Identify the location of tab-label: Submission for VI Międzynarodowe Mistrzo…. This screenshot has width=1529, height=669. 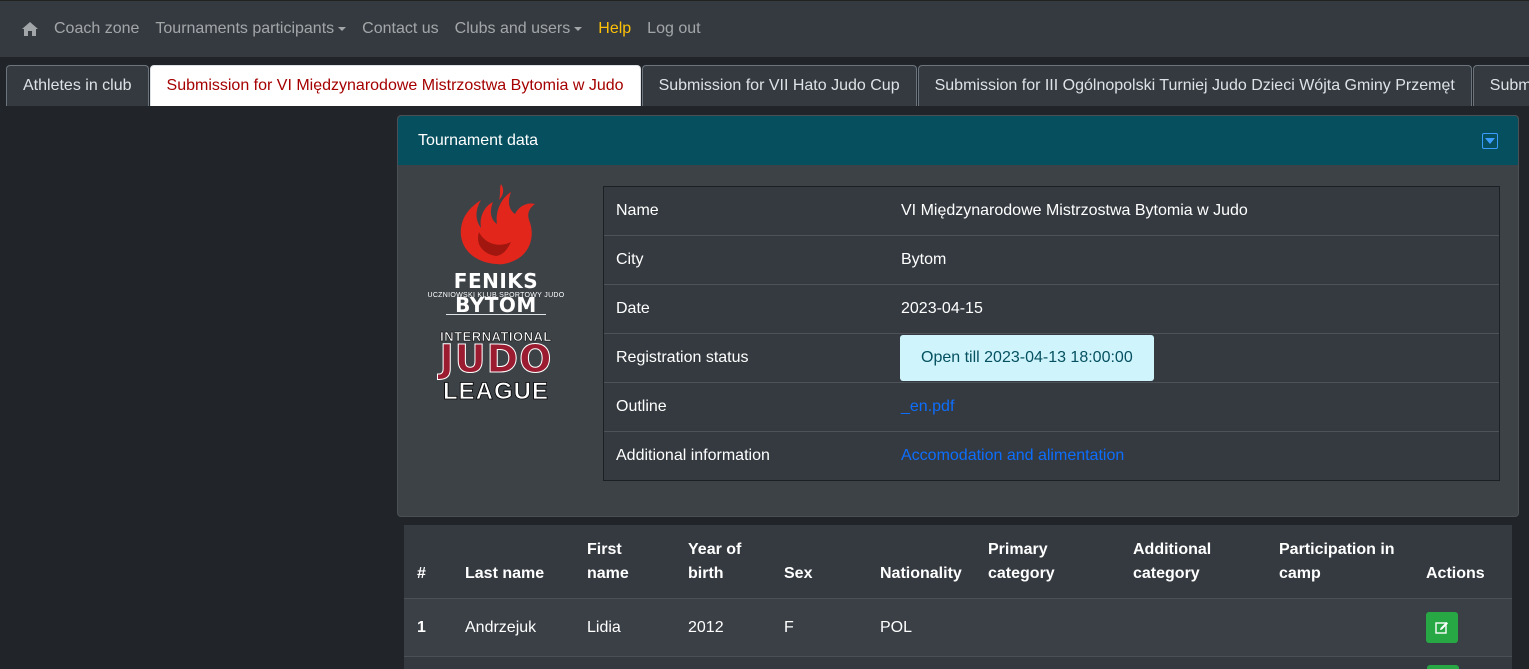
(395, 85).